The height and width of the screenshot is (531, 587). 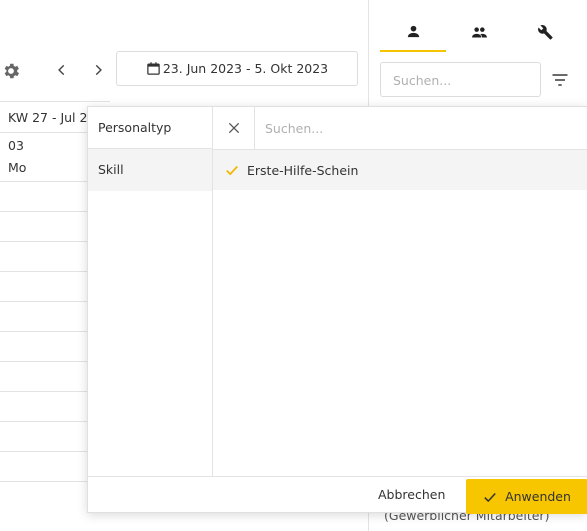 I want to click on wrench-icon, so click(x=545, y=32).